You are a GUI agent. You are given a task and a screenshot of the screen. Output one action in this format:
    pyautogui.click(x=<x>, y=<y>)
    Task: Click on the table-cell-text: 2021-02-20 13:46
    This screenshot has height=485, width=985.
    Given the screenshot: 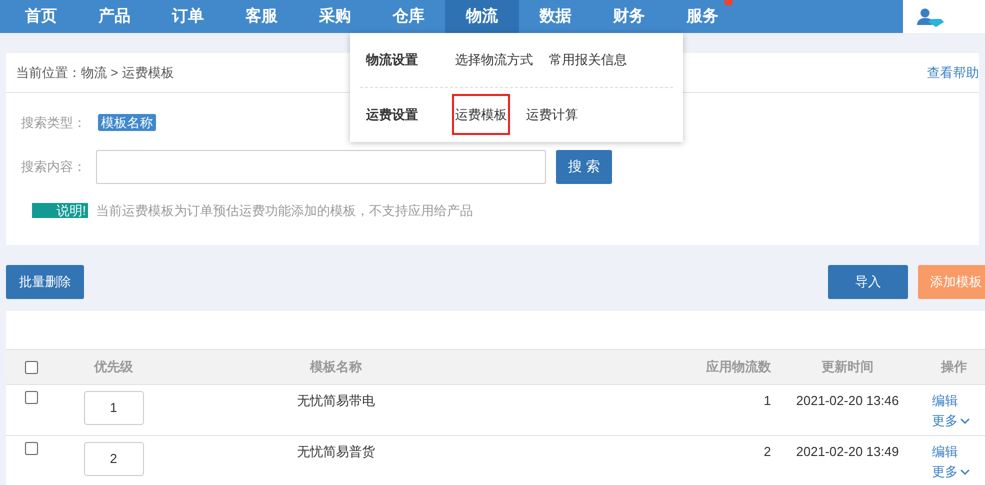 What is the action you would take?
    pyautogui.click(x=847, y=401)
    